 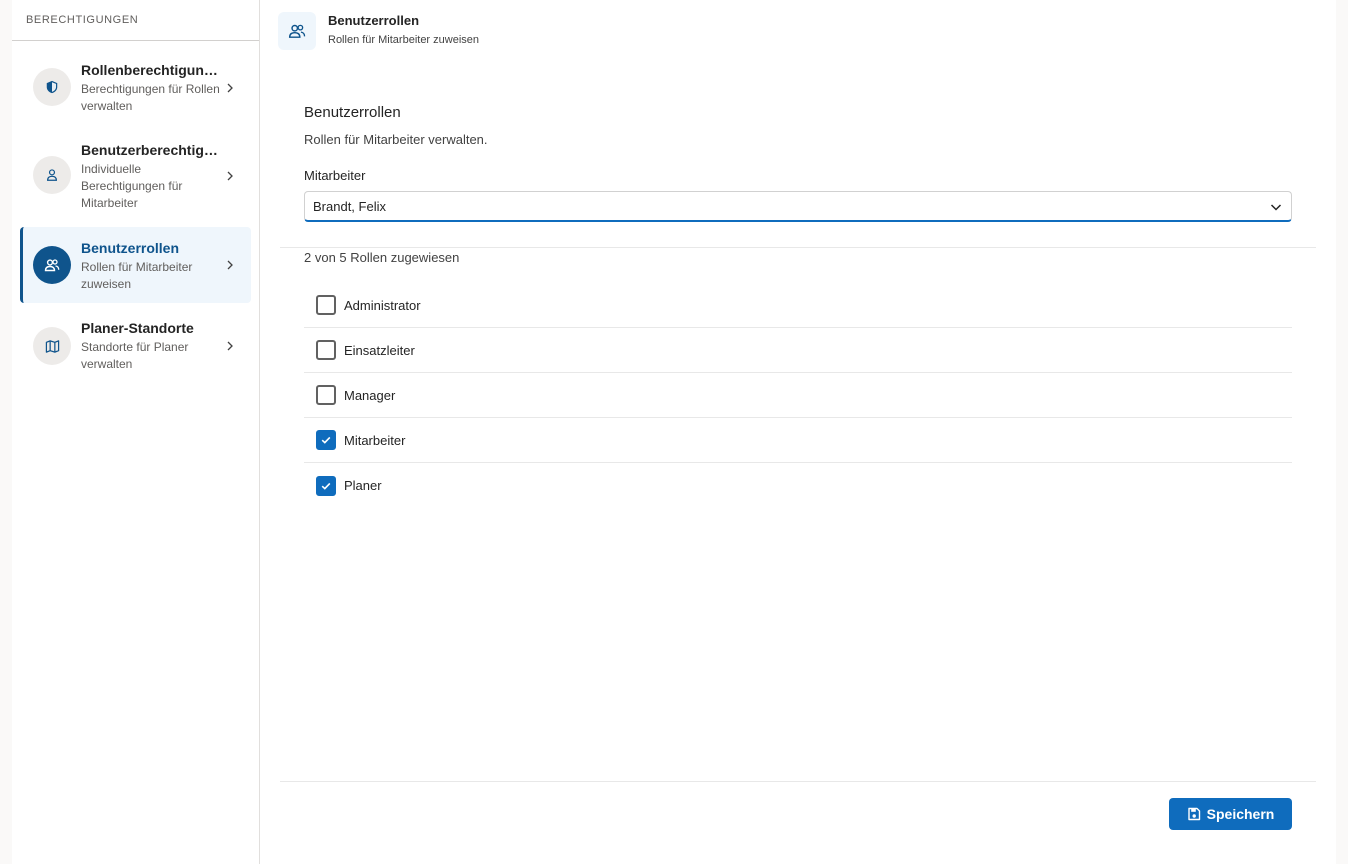 What do you see at coordinates (396, 139) in the screenshot?
I see `section-subtitle: Rollen für Mitarbeiter verwalten.` at bounding box center [396, 139].